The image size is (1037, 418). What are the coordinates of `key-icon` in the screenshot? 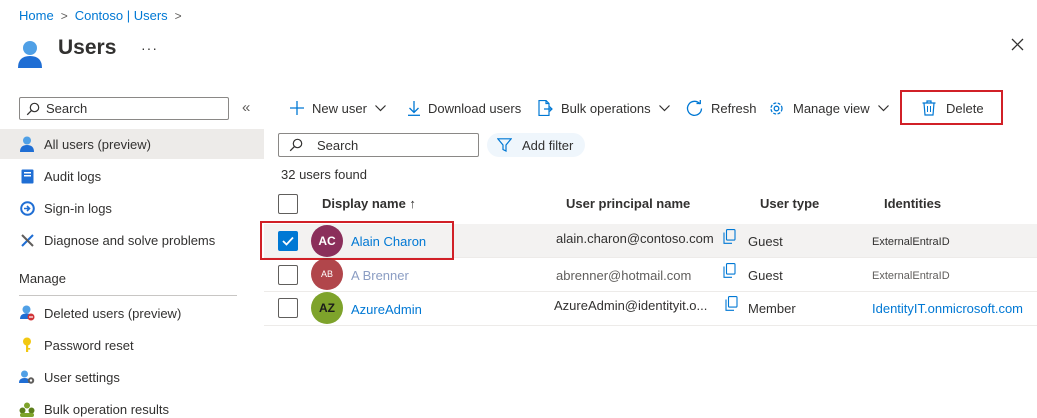 It's located at (27, 345).